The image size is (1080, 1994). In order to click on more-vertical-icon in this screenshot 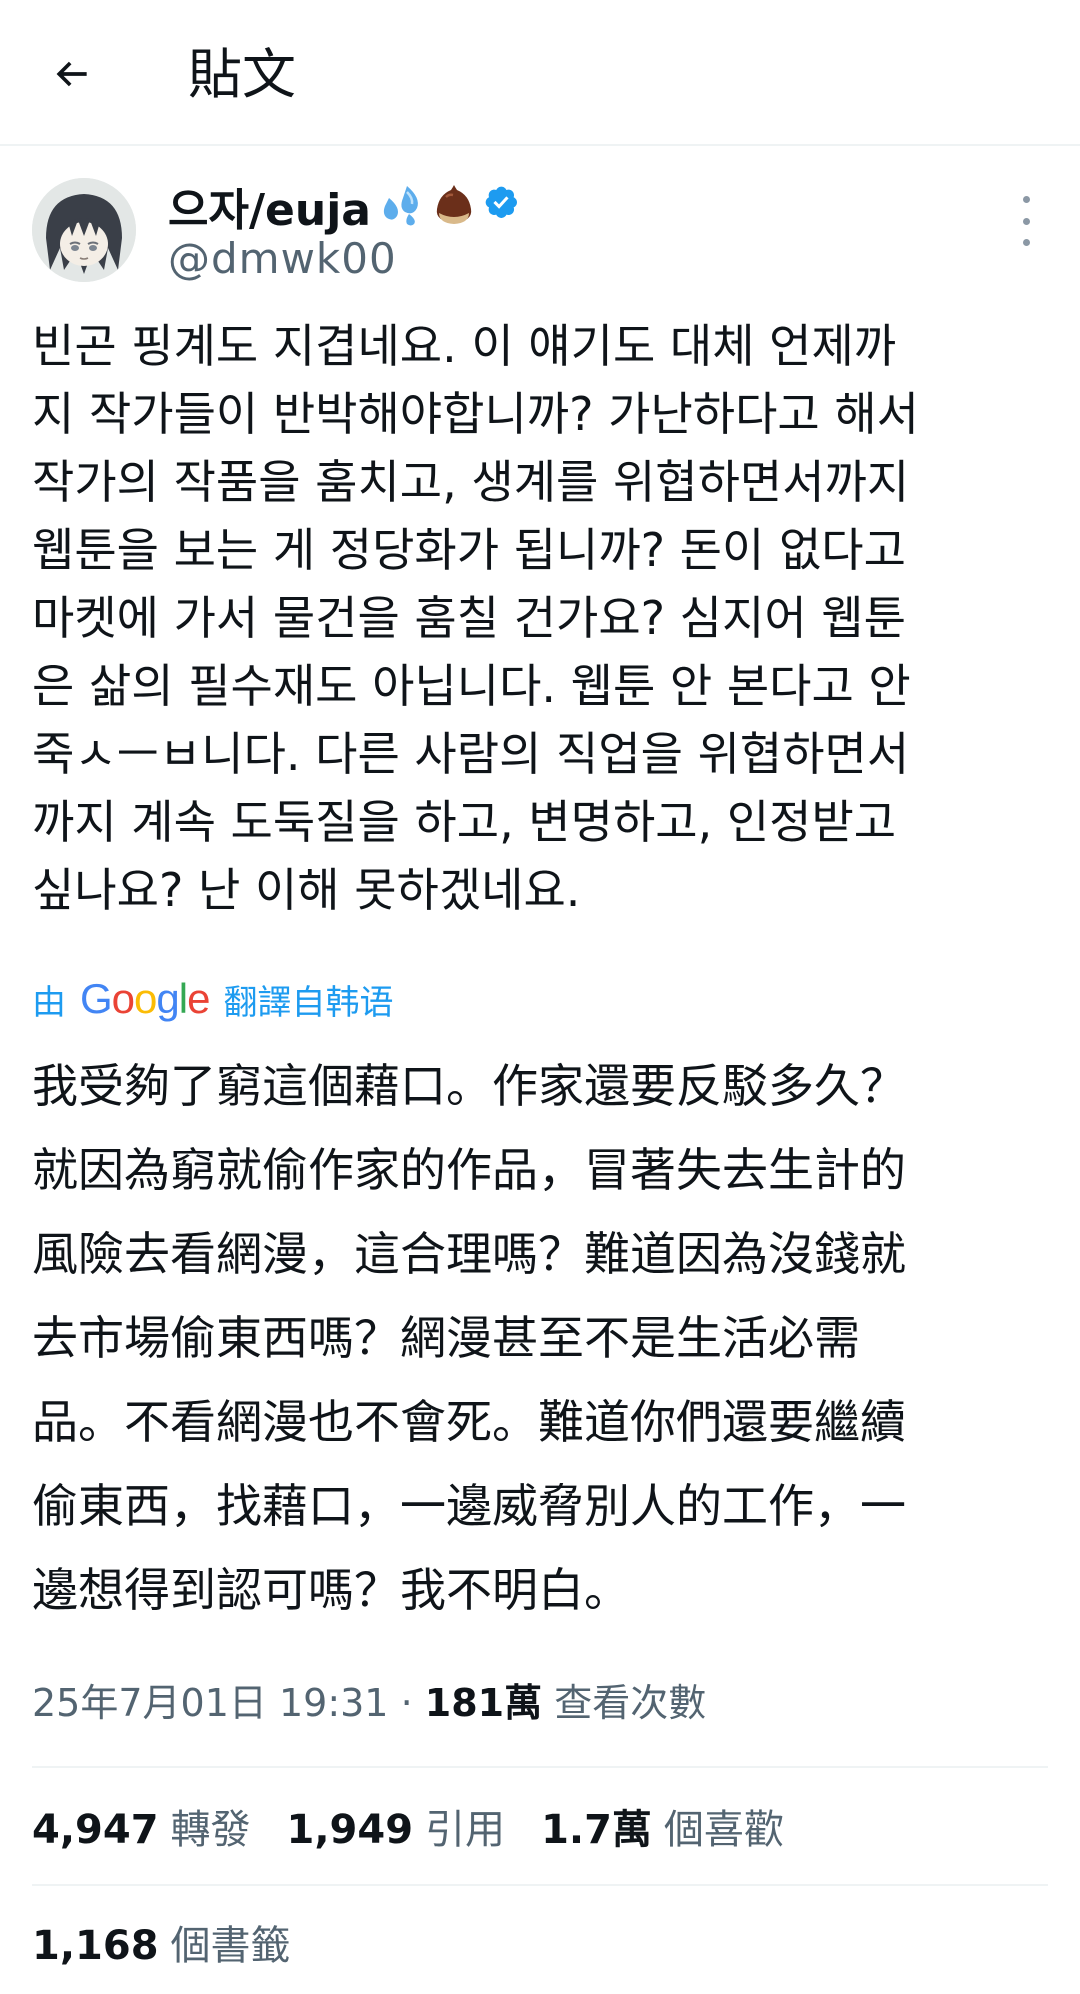, I will do `click(1026, 199)`.